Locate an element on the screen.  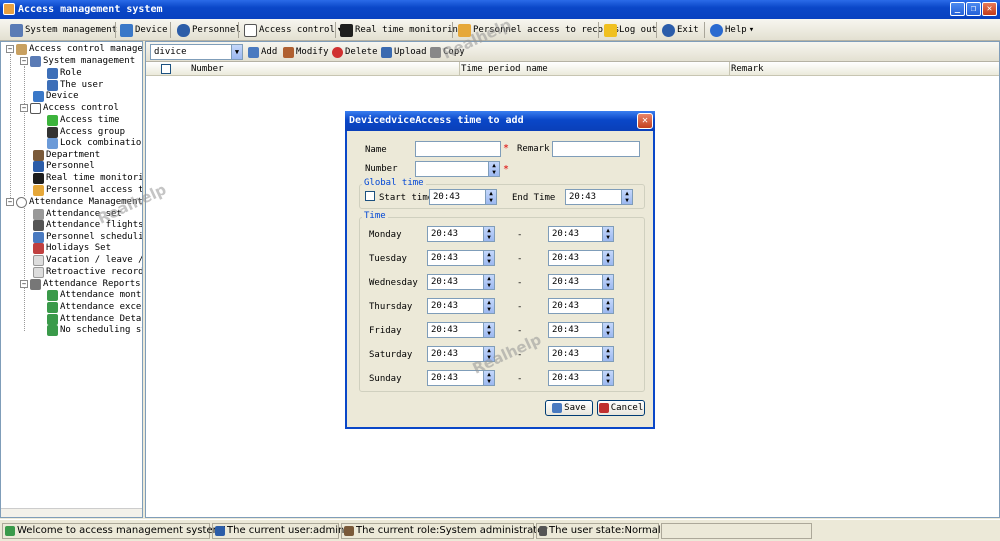
help-menu: Help ▾ is located at coordinates (732, 30).